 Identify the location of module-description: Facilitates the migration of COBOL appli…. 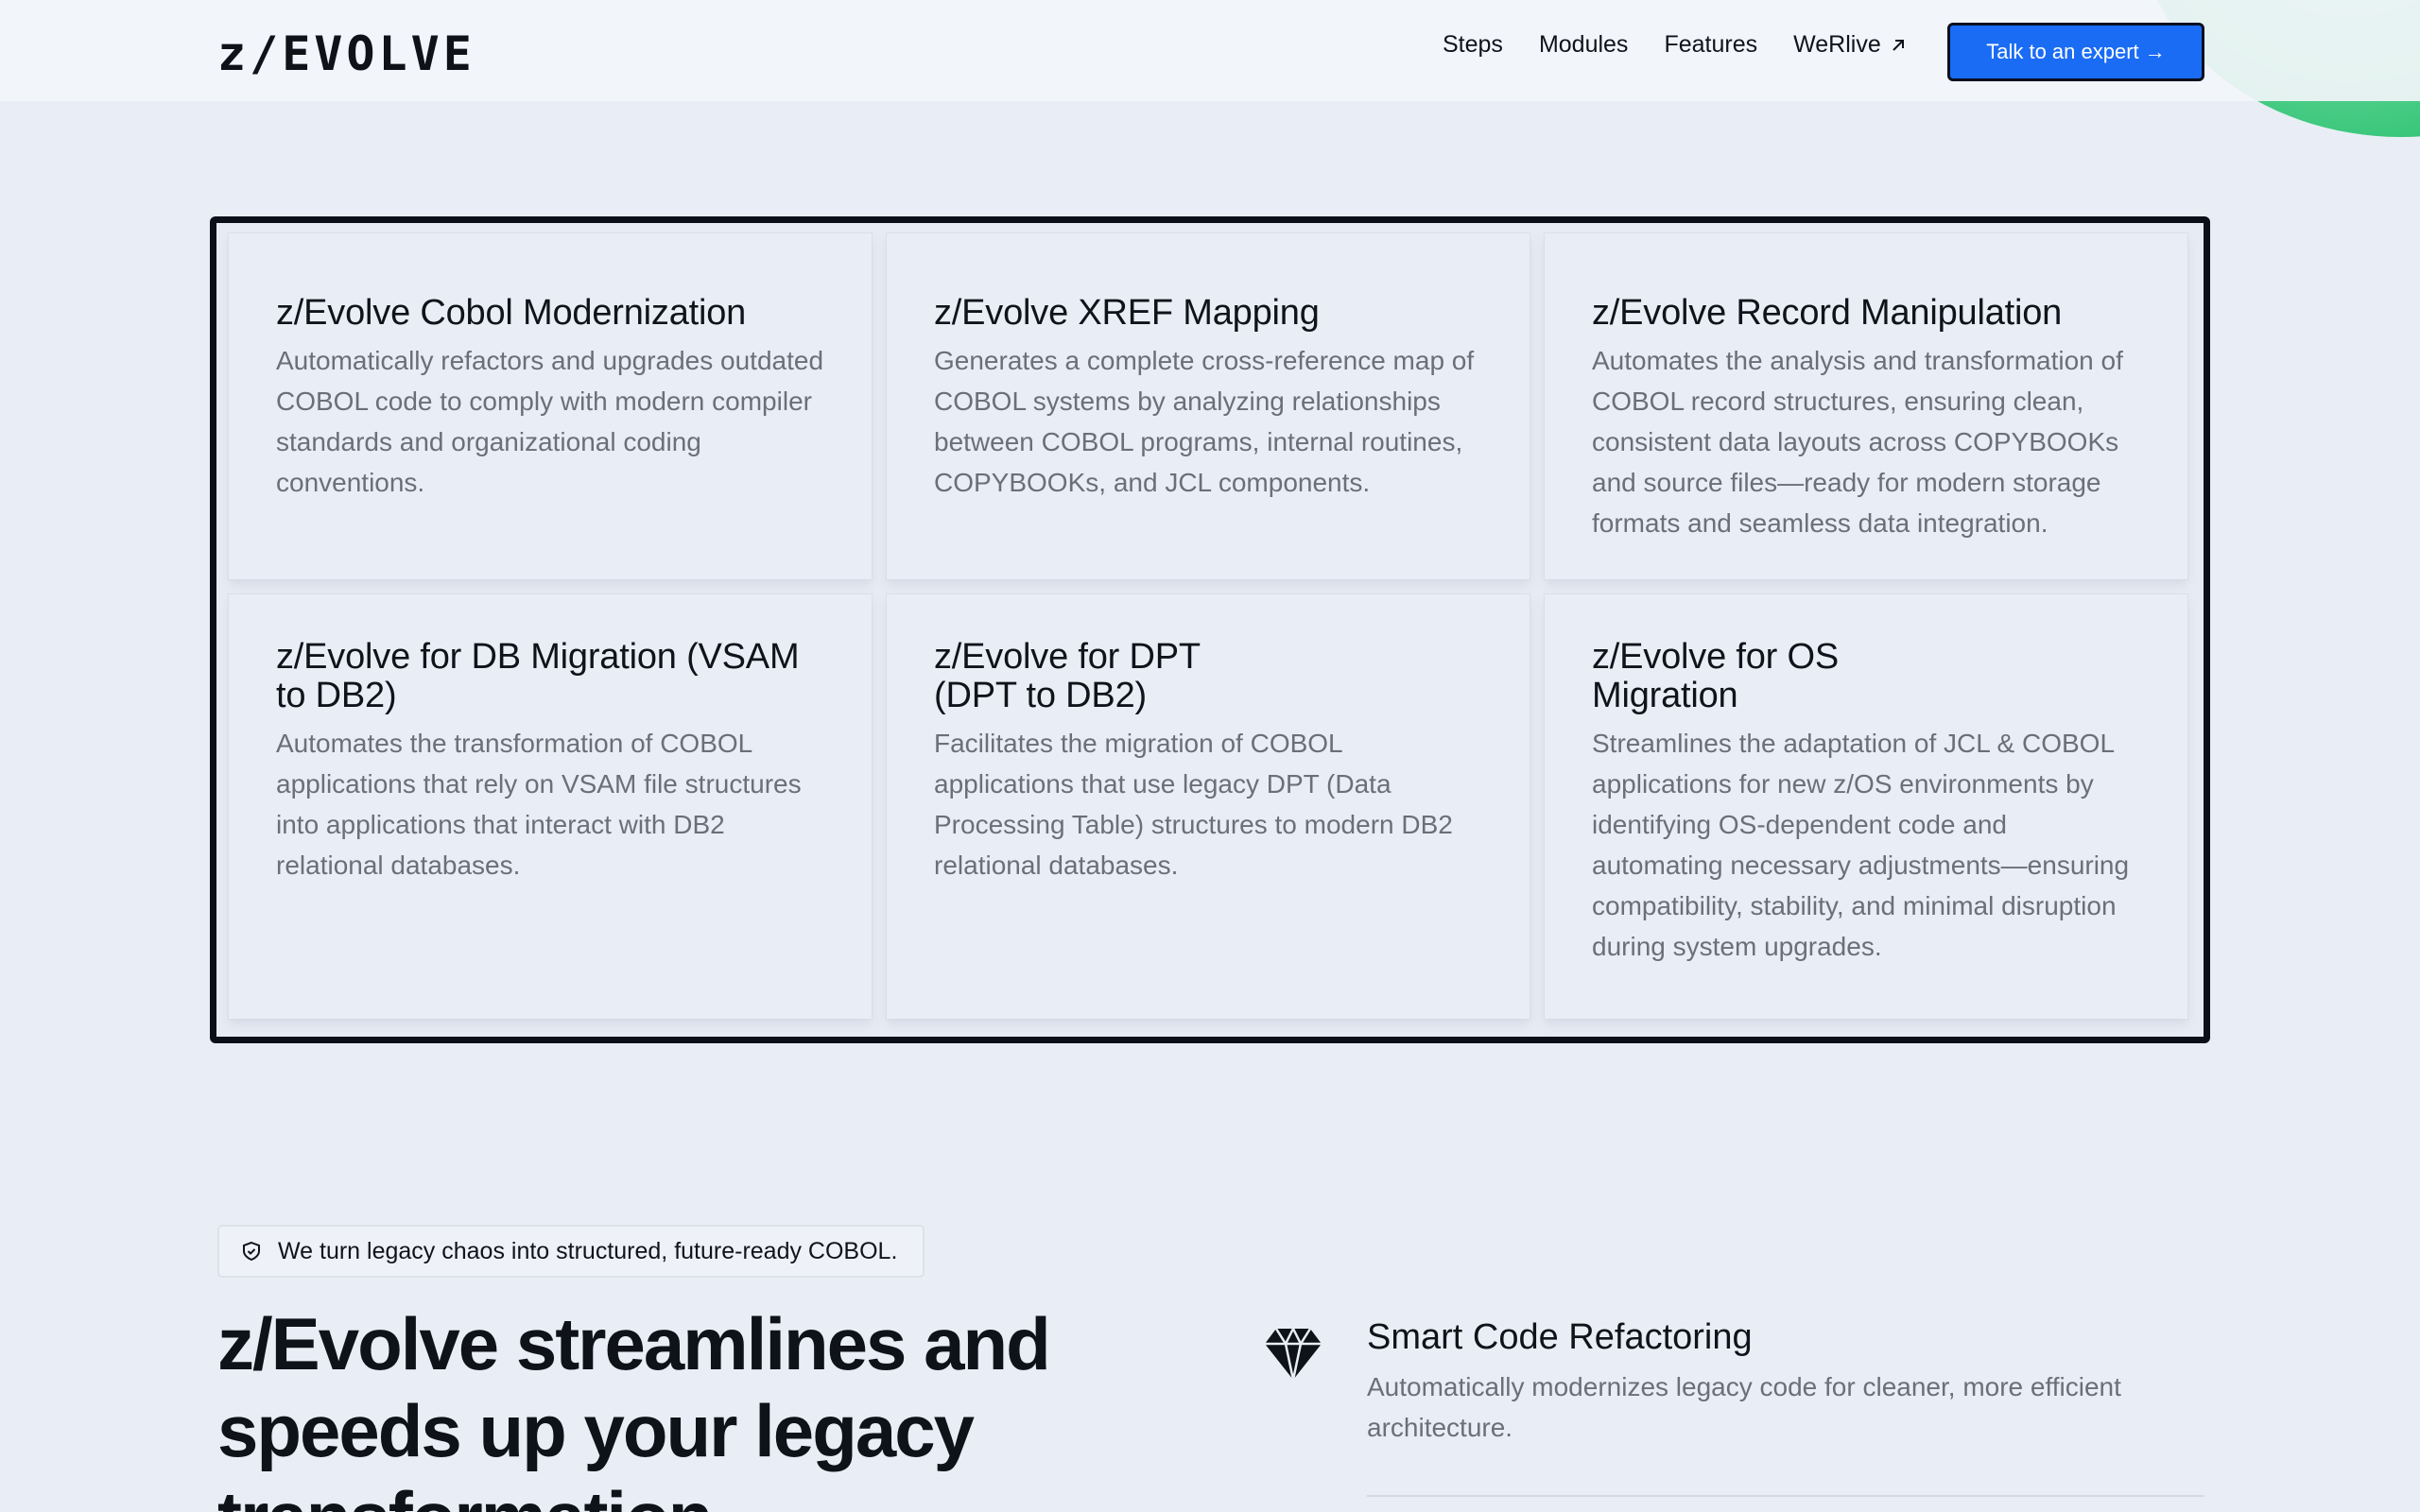
(1193, 804).